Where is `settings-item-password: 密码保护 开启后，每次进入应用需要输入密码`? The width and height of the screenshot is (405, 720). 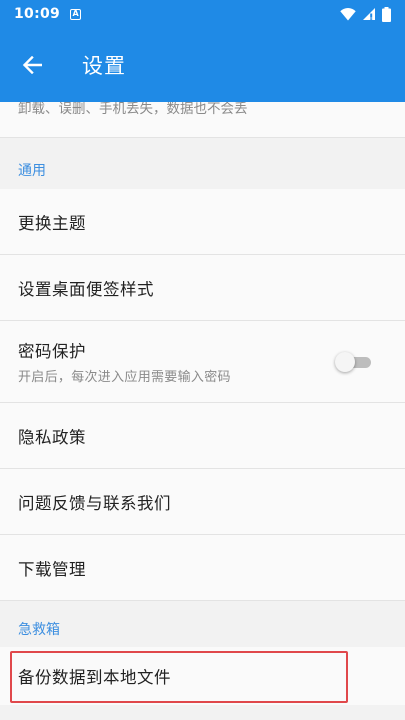 settings-item-password: 密码保护 开启后，每次进入应用需要输入密码 is located at coordinates (202, 362).